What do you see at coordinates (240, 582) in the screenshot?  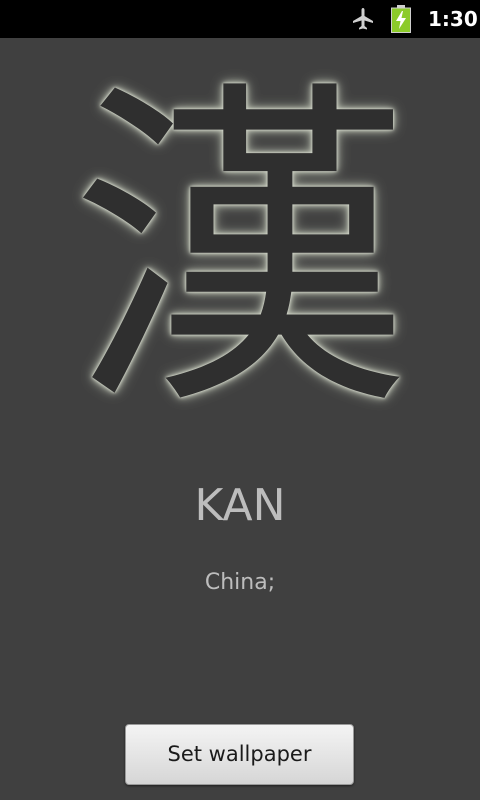 I see `kanji-meaning: China;` at bounding box center [240, 582].